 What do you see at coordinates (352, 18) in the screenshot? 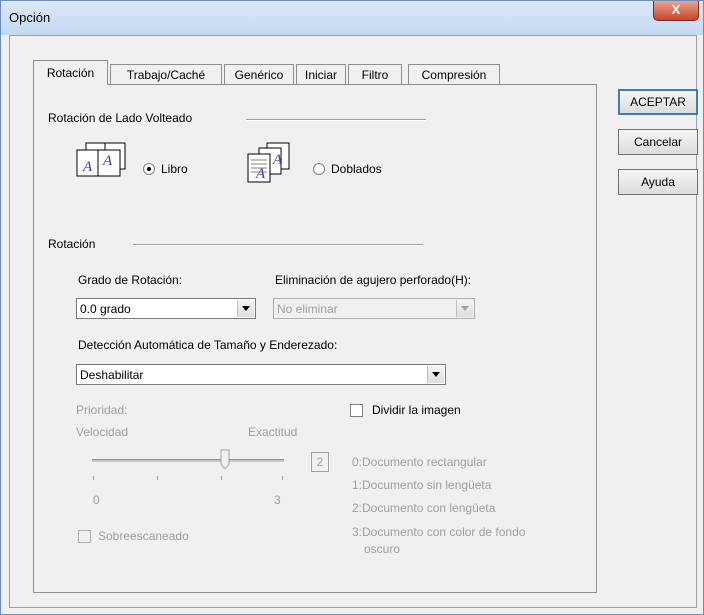
I see `title-bar: Opción X` at bounding box center [352, 18].